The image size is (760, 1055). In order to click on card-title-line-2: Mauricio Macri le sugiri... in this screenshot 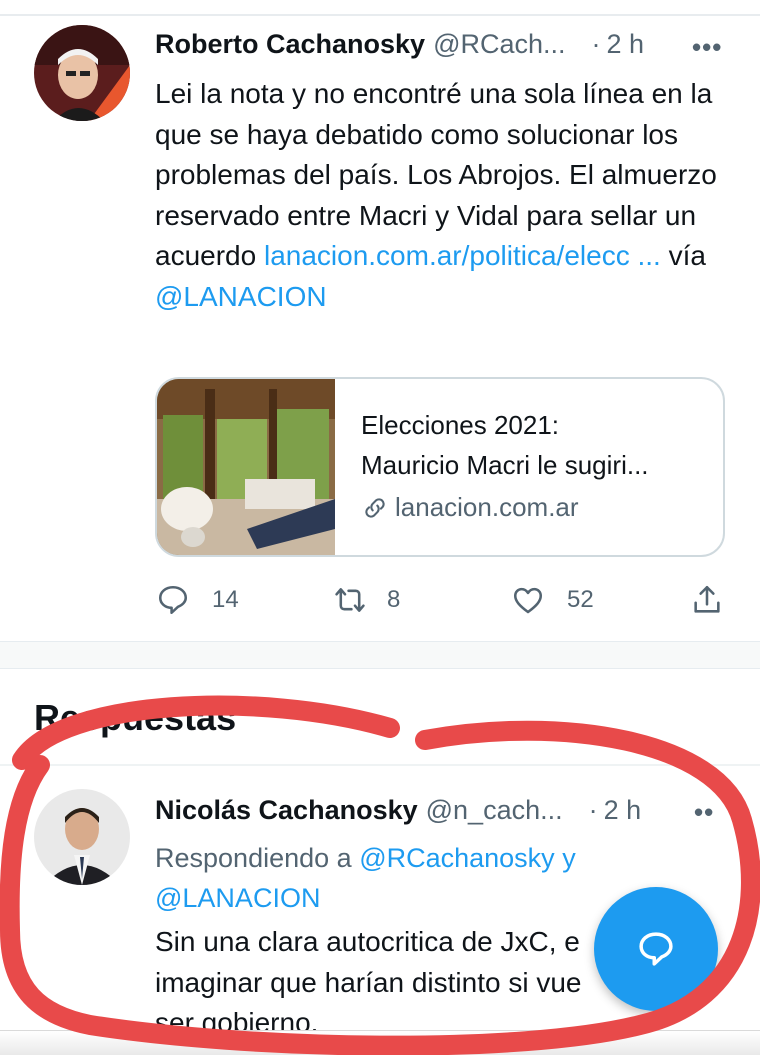, I will do `click(505, 465)`.